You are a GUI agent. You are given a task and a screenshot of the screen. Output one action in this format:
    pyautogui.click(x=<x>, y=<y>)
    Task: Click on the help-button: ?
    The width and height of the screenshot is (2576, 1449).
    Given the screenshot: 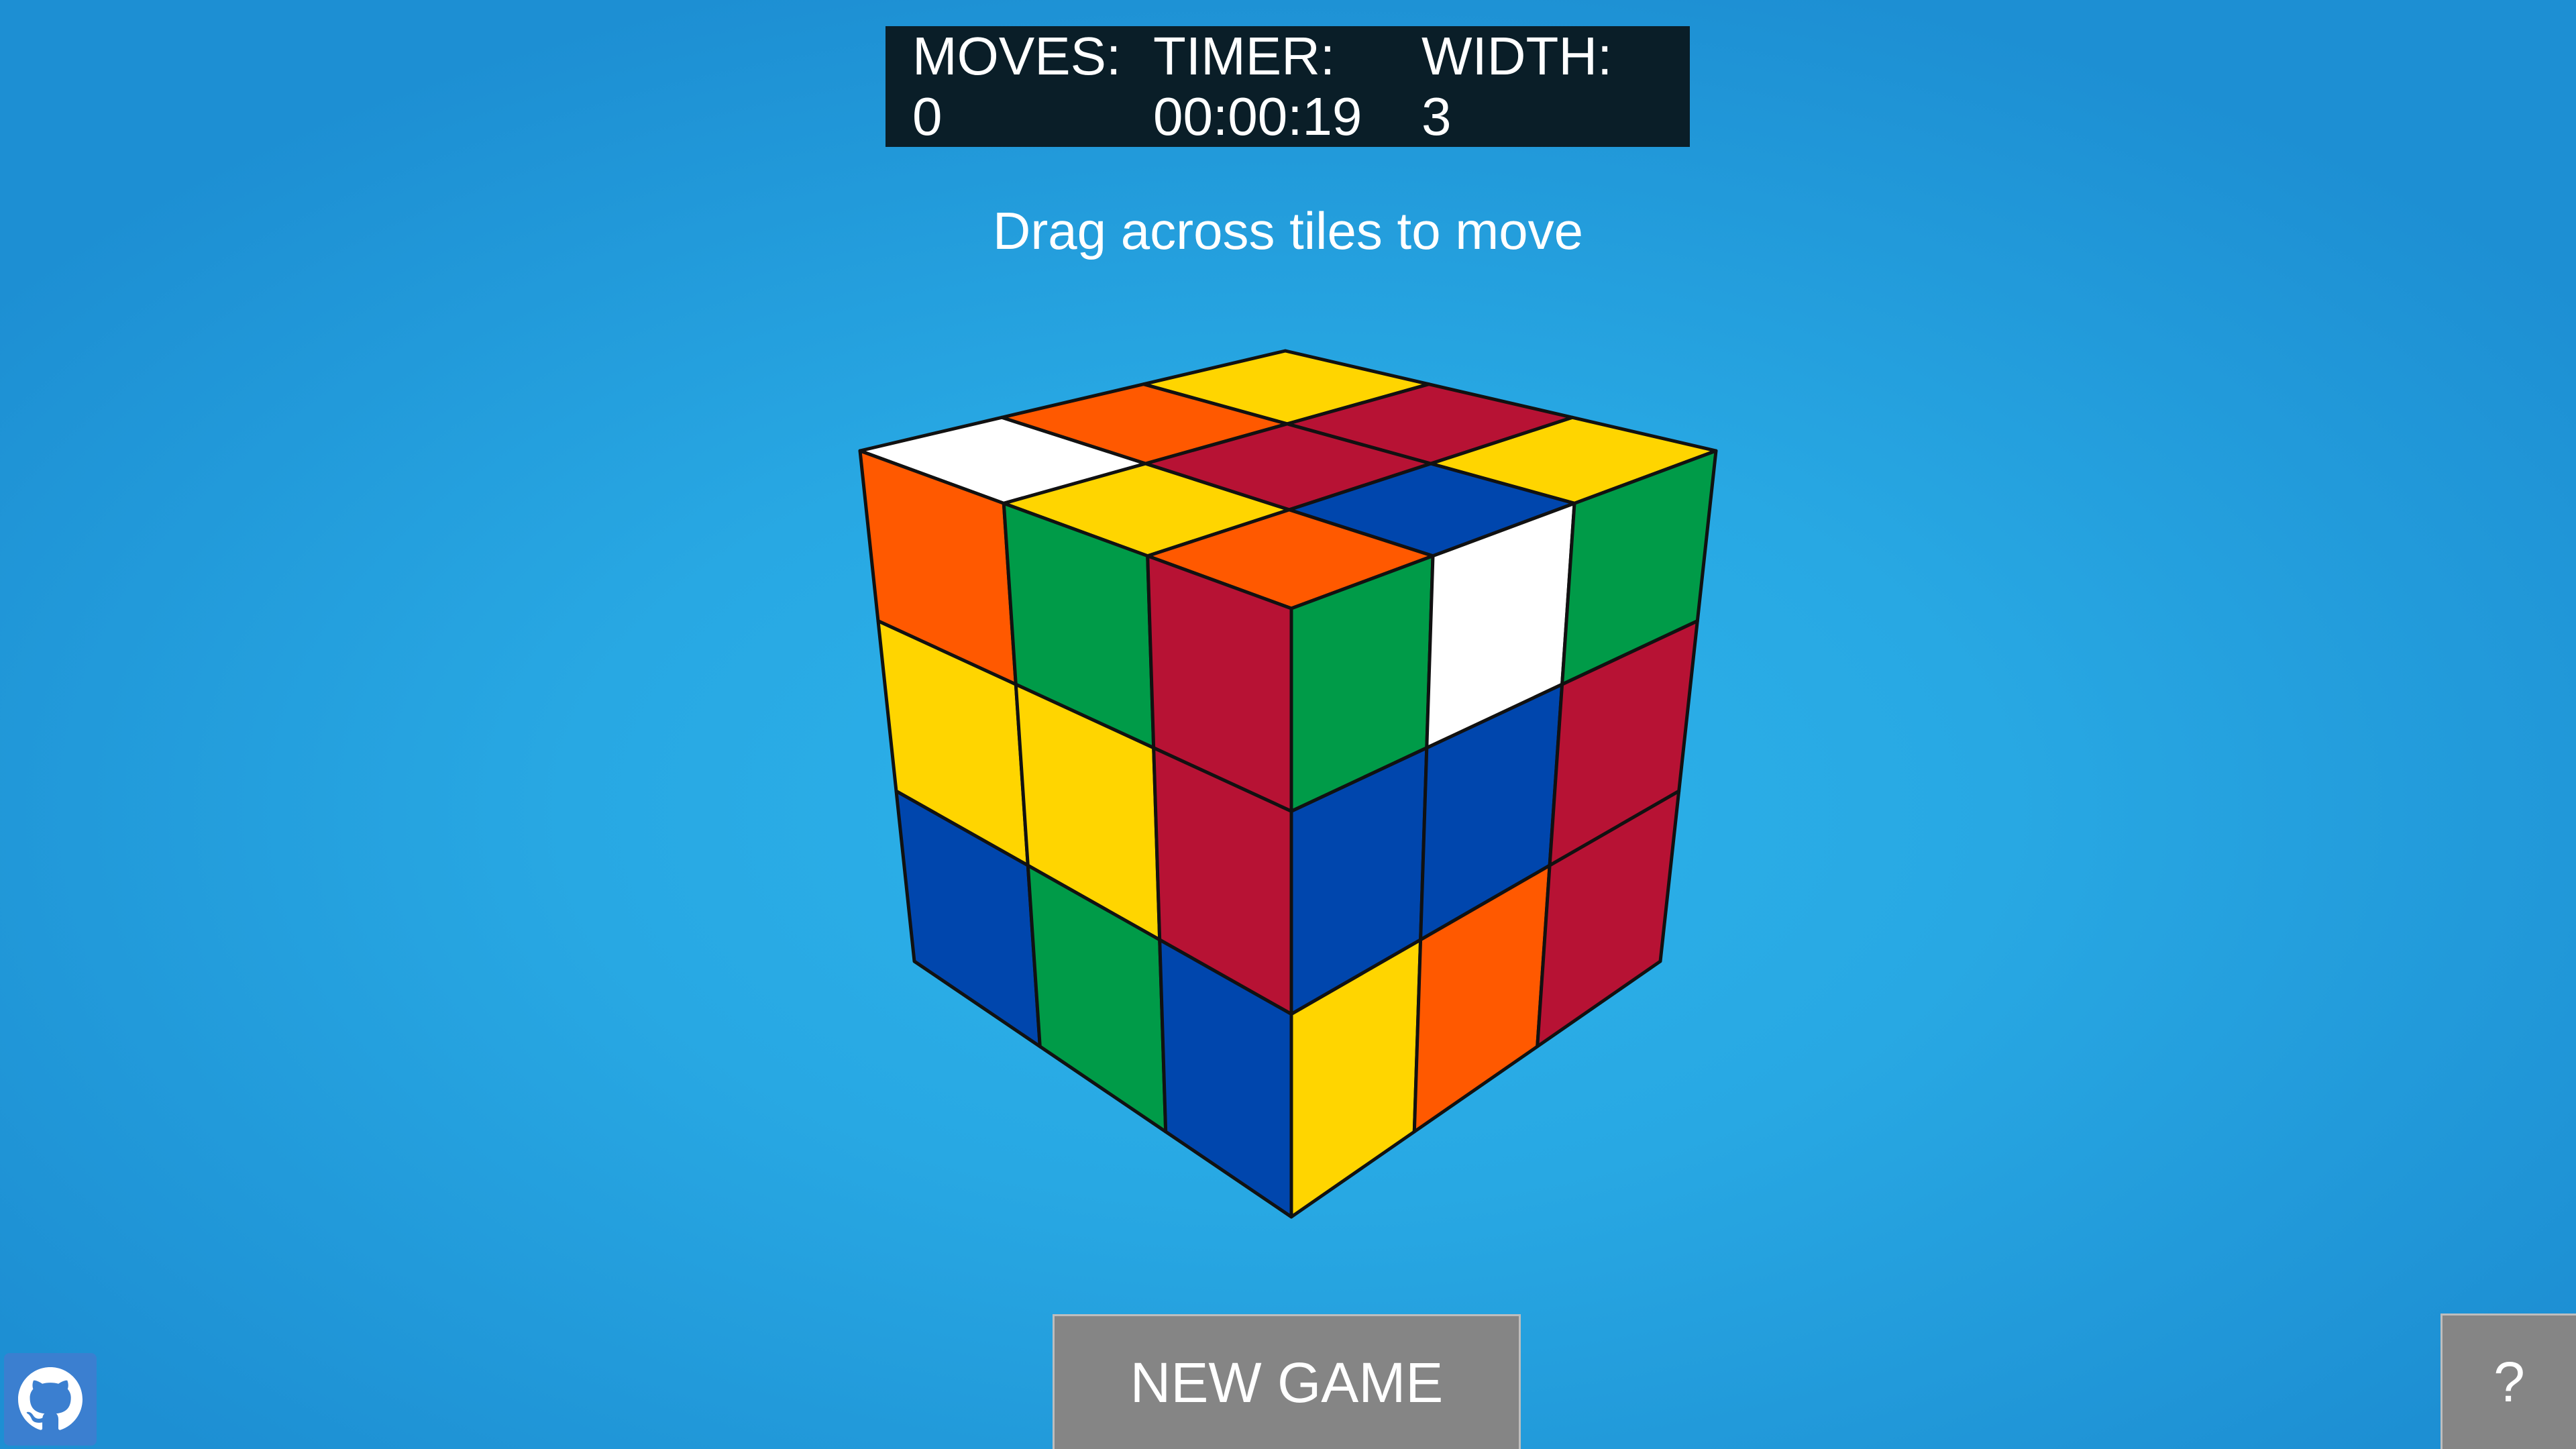 What is the action you would take?
    pyautogui.click(x=2508, y=1381)
    